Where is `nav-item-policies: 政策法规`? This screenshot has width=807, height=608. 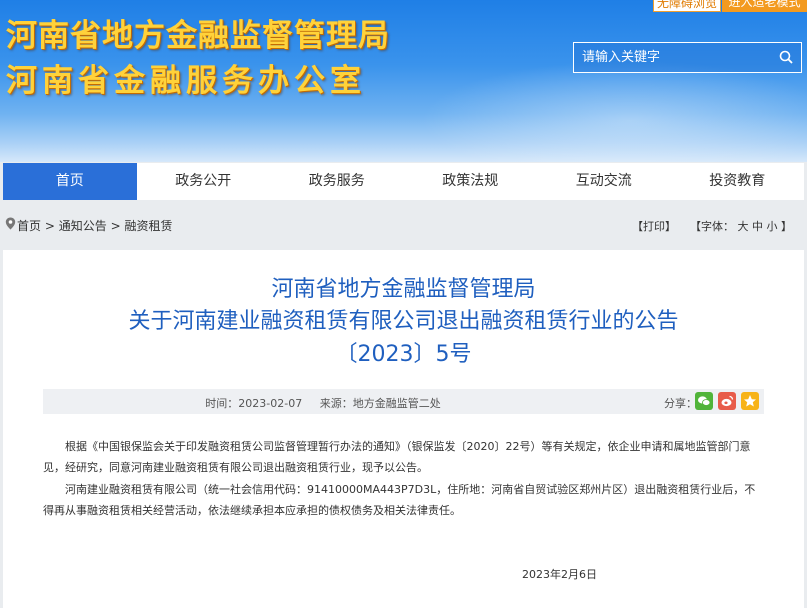
nav-item-policies: 政策法规 is located at coordinates (471, 181).